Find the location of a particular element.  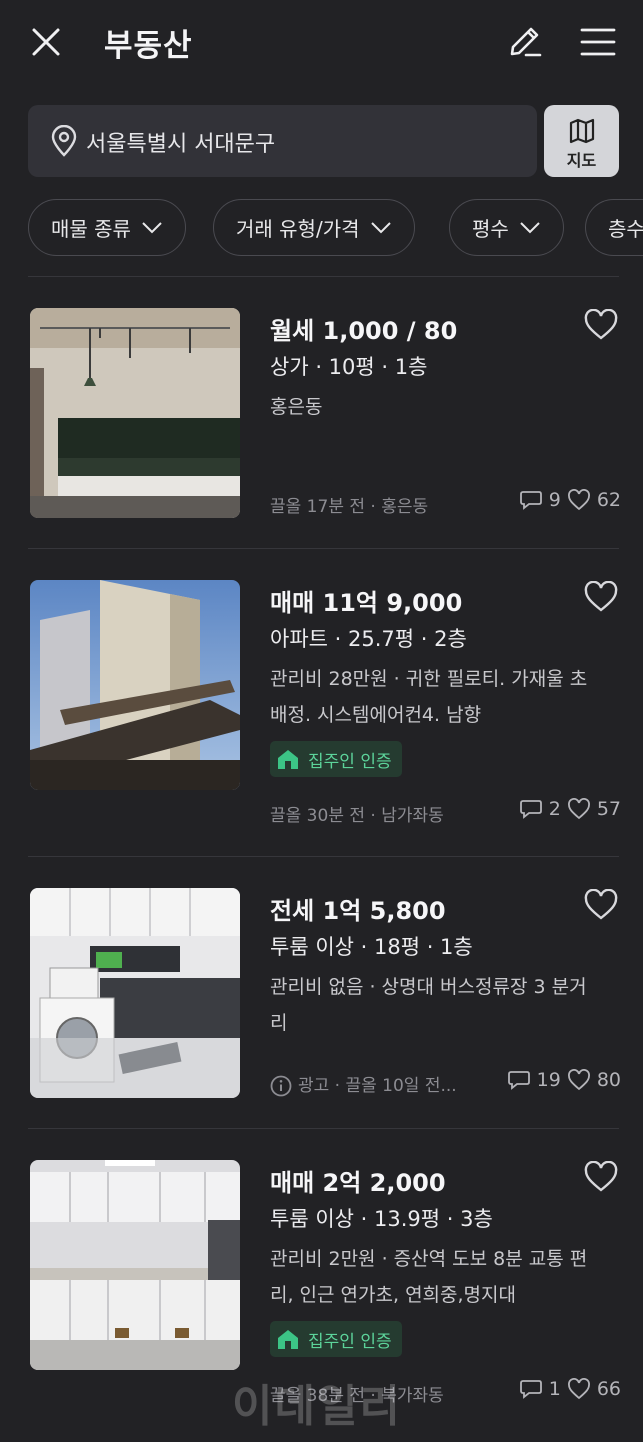

filter-property-type: 매물 종류 is located at coordinates (107, 227).